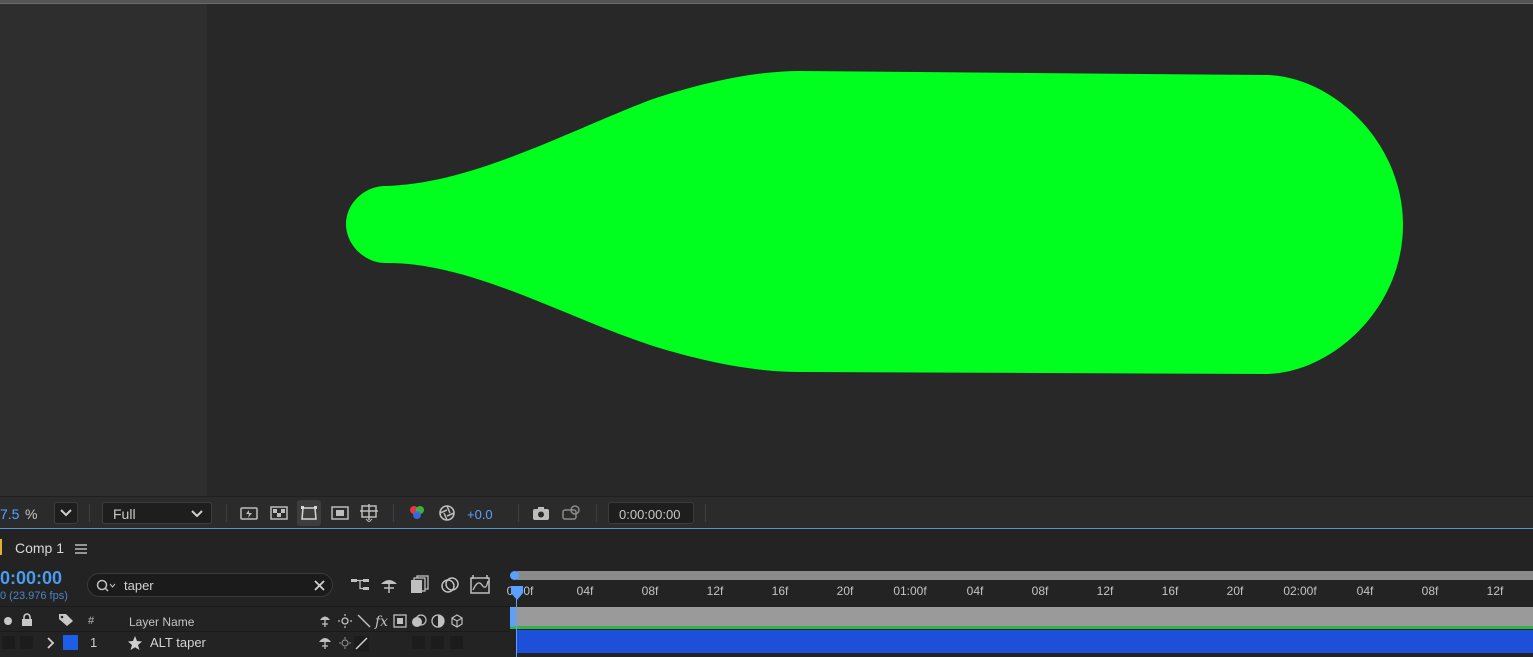 This screenshot has width=1533, height=657. What do you see at coordinates (450, 587) in the screenshot?
I see `motion-blur-icon` at bounding box center [450, 587].